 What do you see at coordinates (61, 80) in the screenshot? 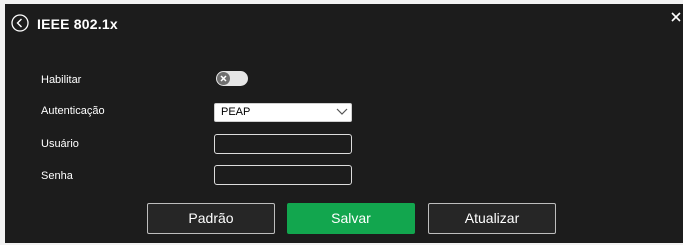
I see `enable-label: Habilitar` at bounding box center [61, 80].